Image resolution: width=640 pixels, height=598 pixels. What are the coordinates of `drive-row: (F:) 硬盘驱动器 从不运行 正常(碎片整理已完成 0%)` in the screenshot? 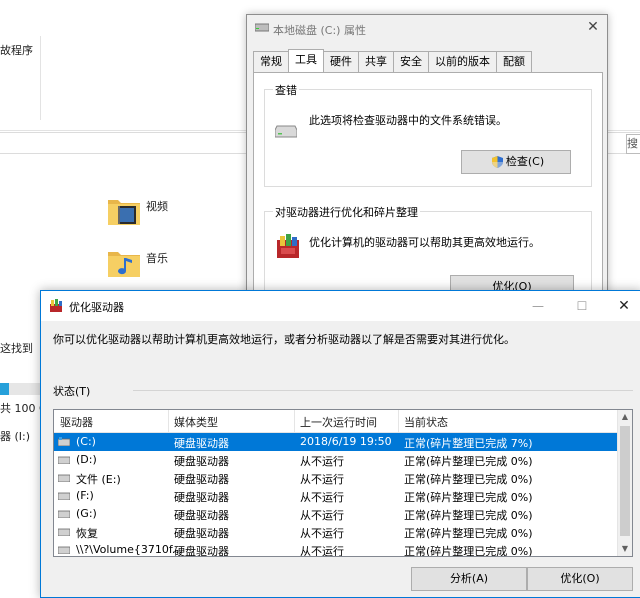 It's located at (336, 496).